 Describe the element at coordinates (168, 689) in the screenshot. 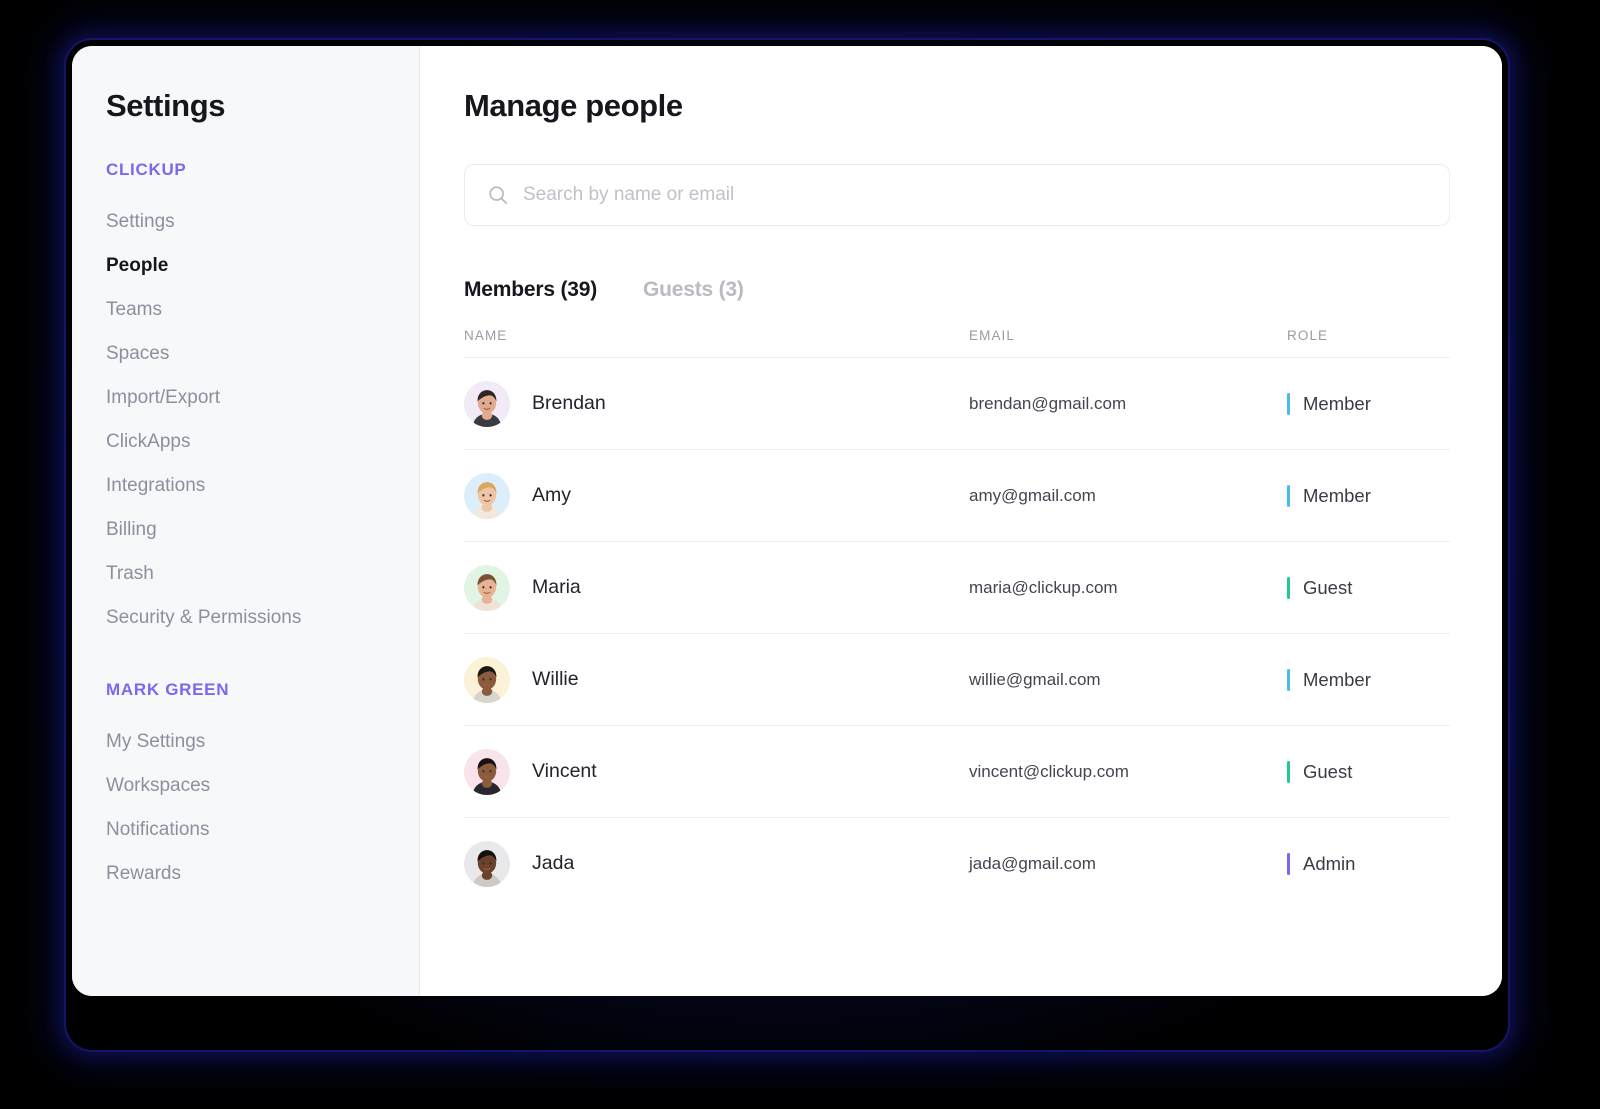

I see `sidebar-group-label: MARK GREEN` at that location.